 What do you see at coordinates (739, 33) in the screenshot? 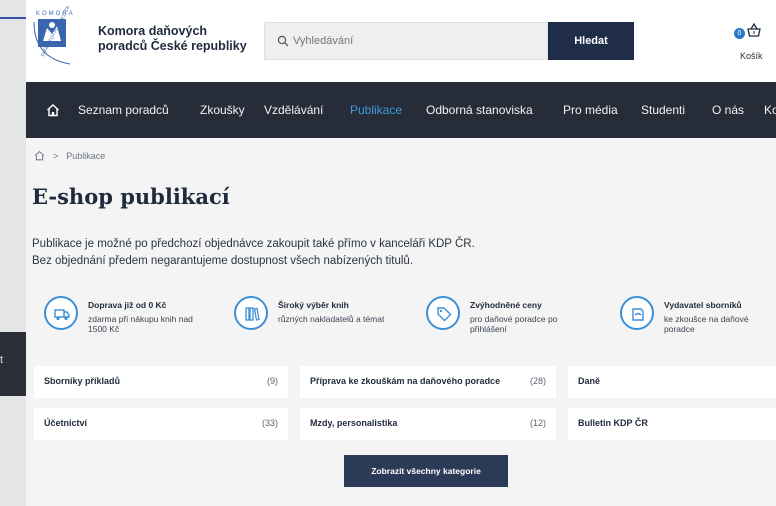
I see `cart-count-badge: 0` at bounding box center [739, 33].